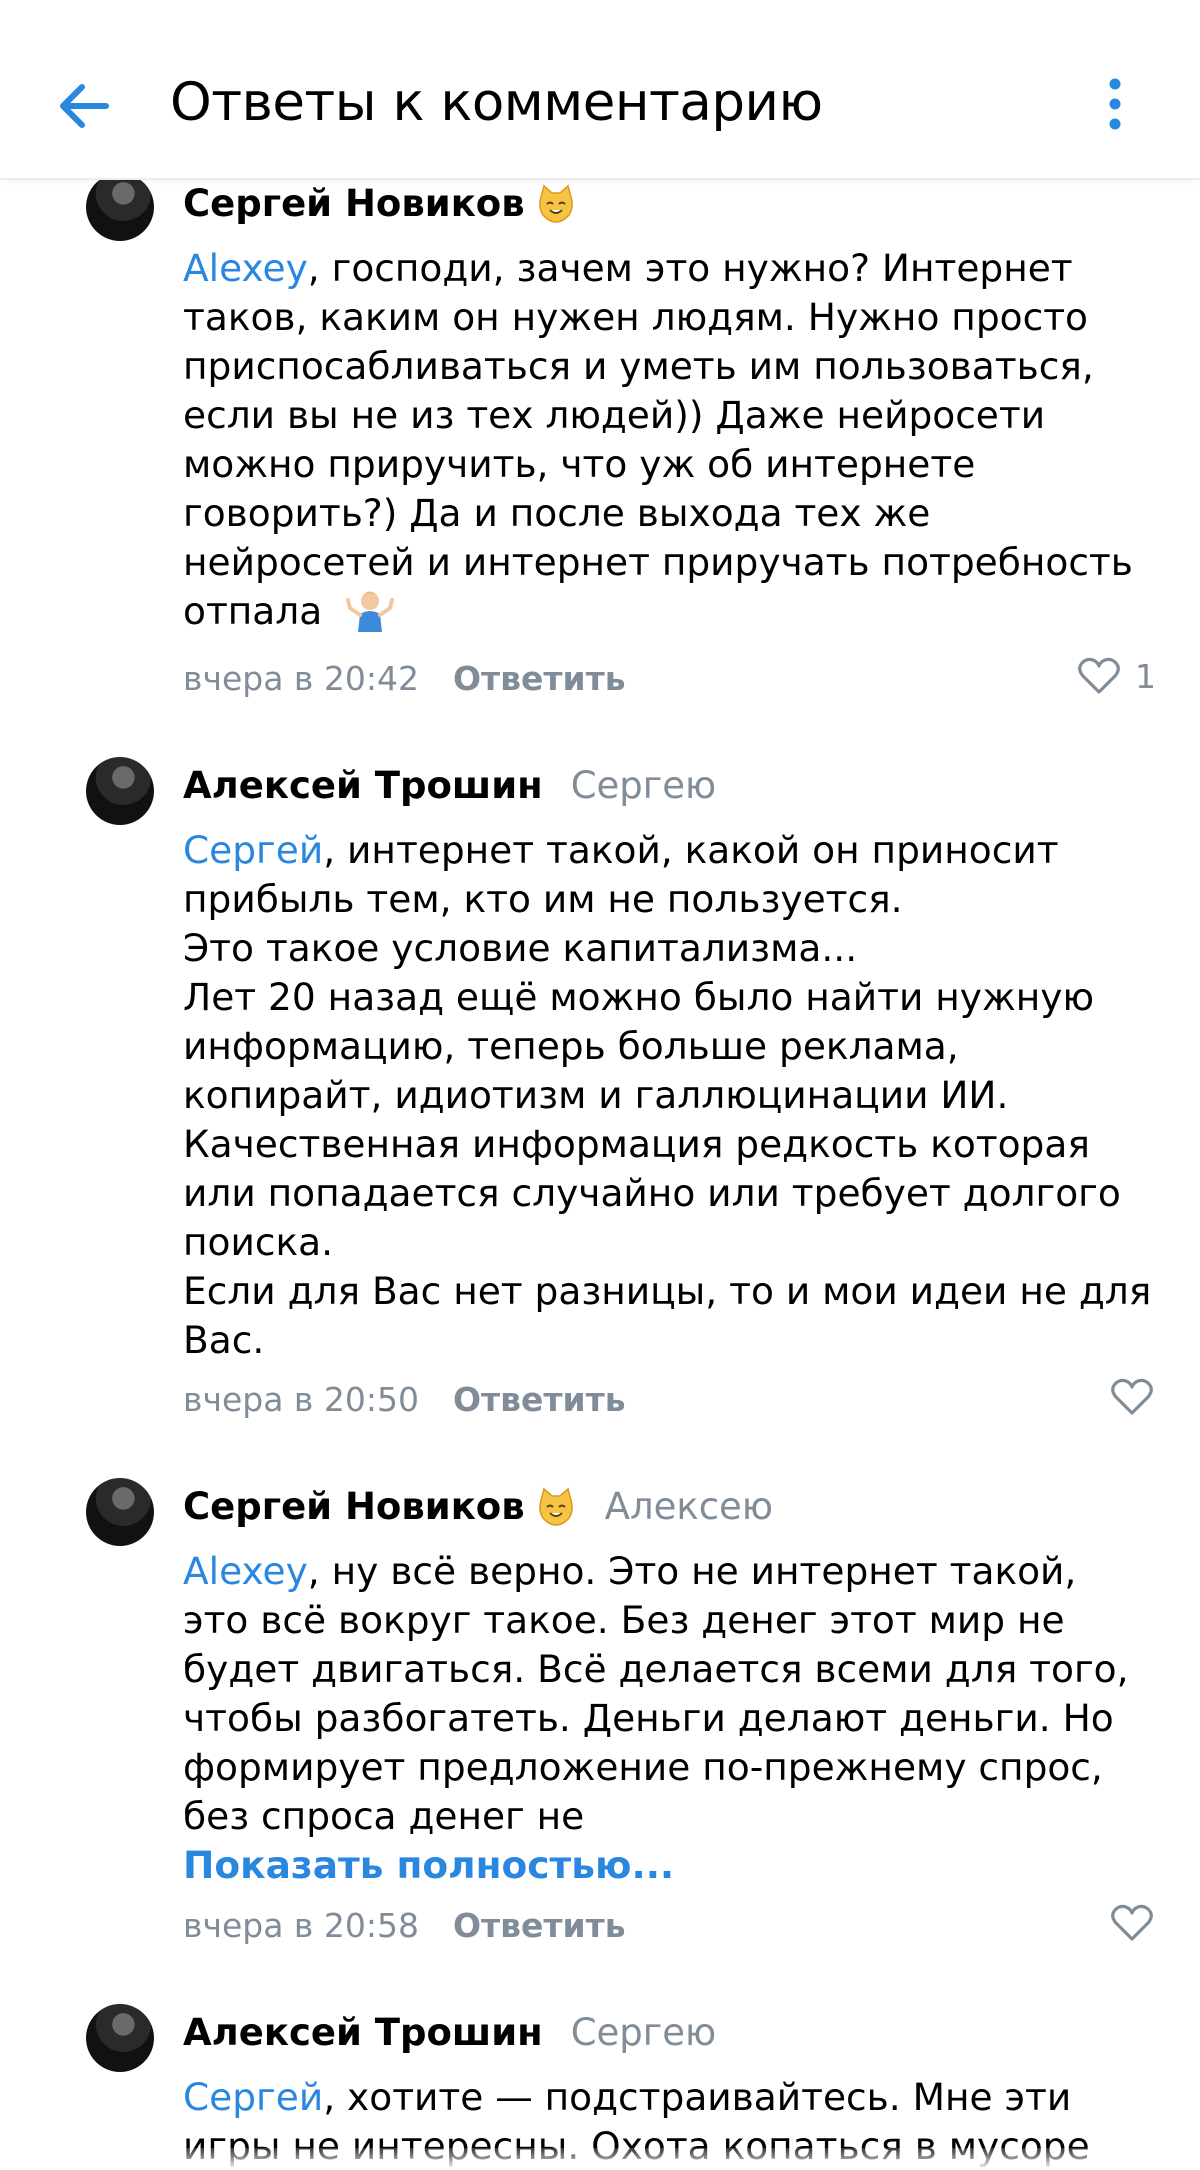 The image size is (1200, 2170). I want to click on comment-header: Сергей Новиков, so click(380, 203).